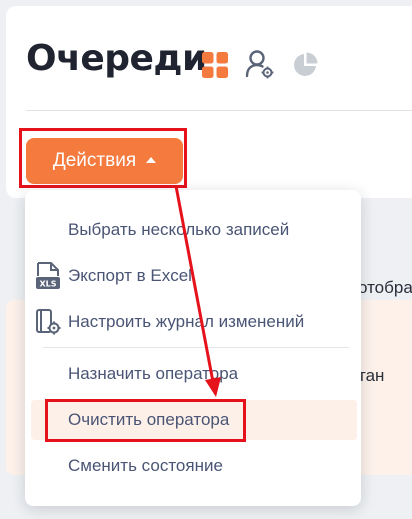  What do you see at coordinates (215, 65) in the screenshot?
I see `grid-icon` at bounding box center [215, 65].